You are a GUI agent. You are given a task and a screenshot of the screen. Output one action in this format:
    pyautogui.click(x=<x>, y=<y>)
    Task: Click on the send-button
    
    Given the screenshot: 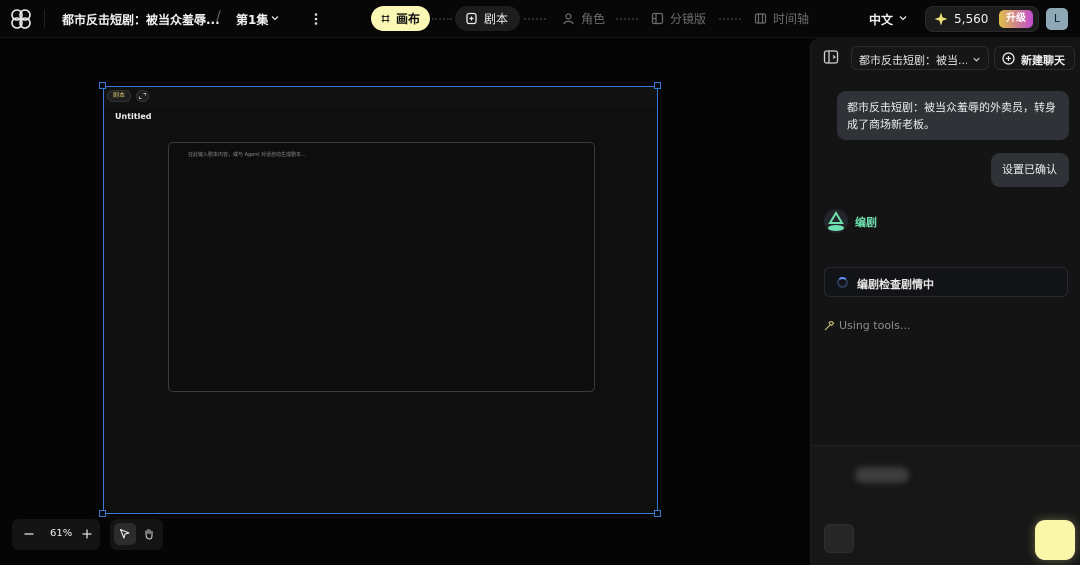 What is the action you would take?
    pyautogui.click(x=1055, y=540)
    